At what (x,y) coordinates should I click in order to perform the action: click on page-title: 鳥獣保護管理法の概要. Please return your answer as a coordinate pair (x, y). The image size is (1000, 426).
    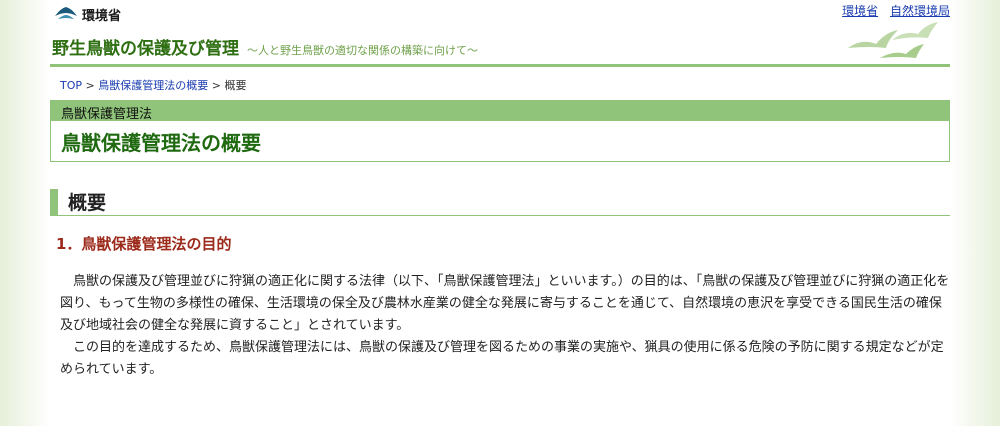
    Looking at the image, I should click on (161, 143).